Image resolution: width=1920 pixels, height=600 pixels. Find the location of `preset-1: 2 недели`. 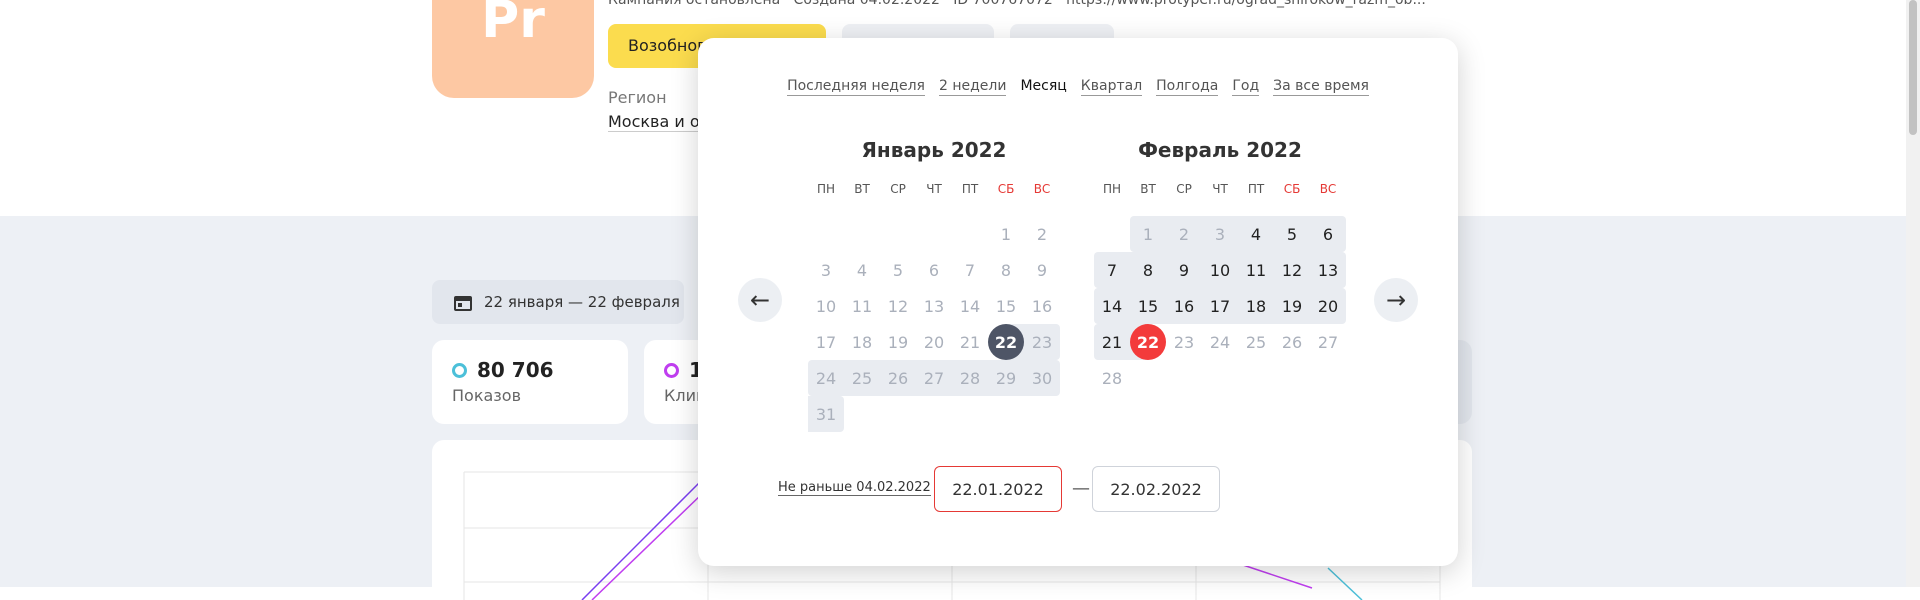

preset-1: 2 недели is located at coordinates (972, 87).